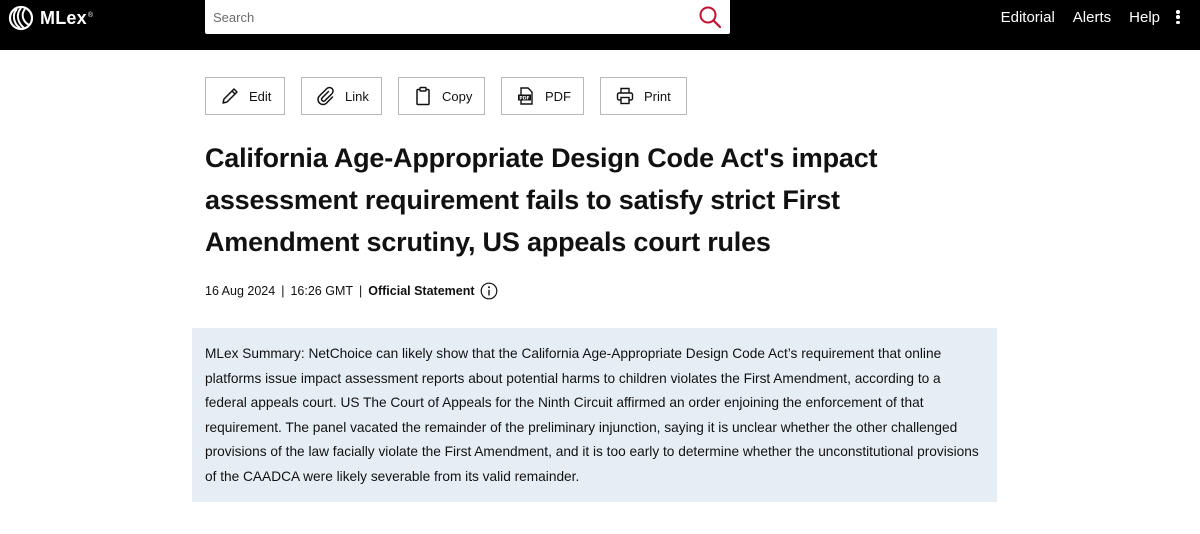 This screenshot has width=1200, height=534. What do you see at coordinates (625, 96) in the screenshot?
I see `printer-icon` at bounding box center [625, 96].